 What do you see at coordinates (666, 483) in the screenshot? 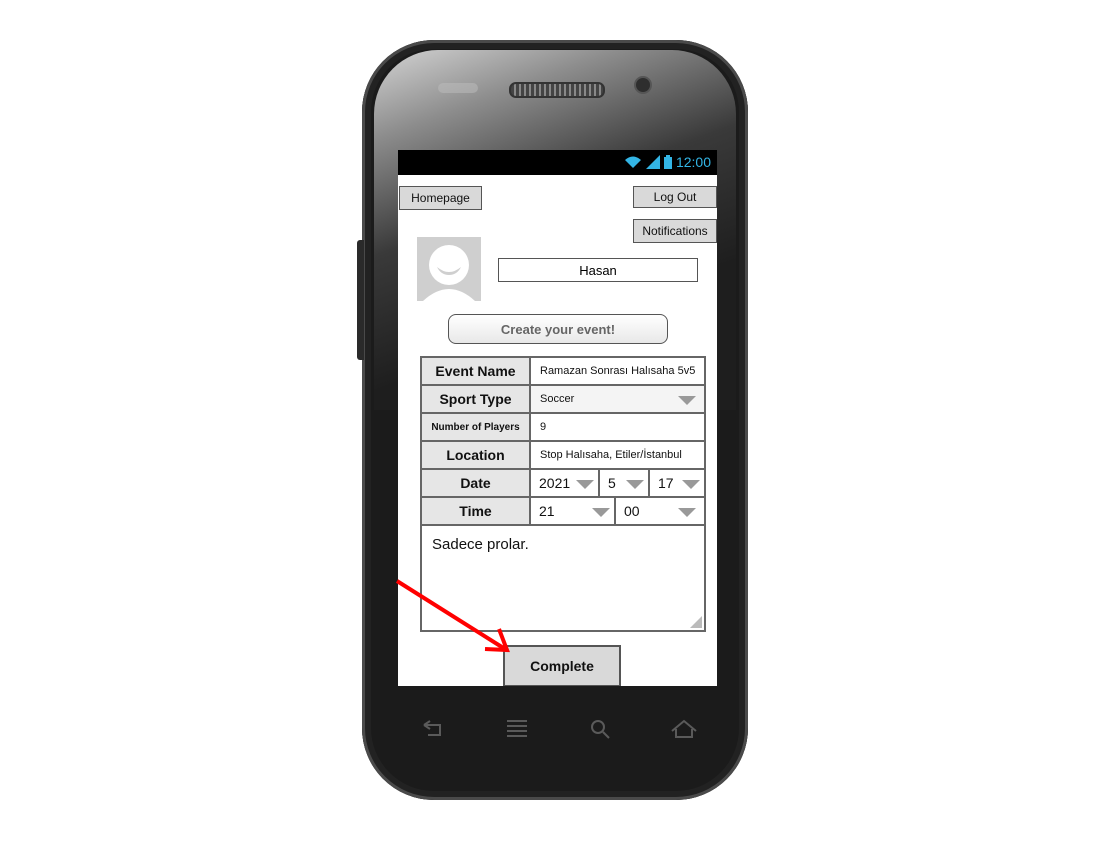
I see `date-day-value: 17` at bounding box center [666, 483].